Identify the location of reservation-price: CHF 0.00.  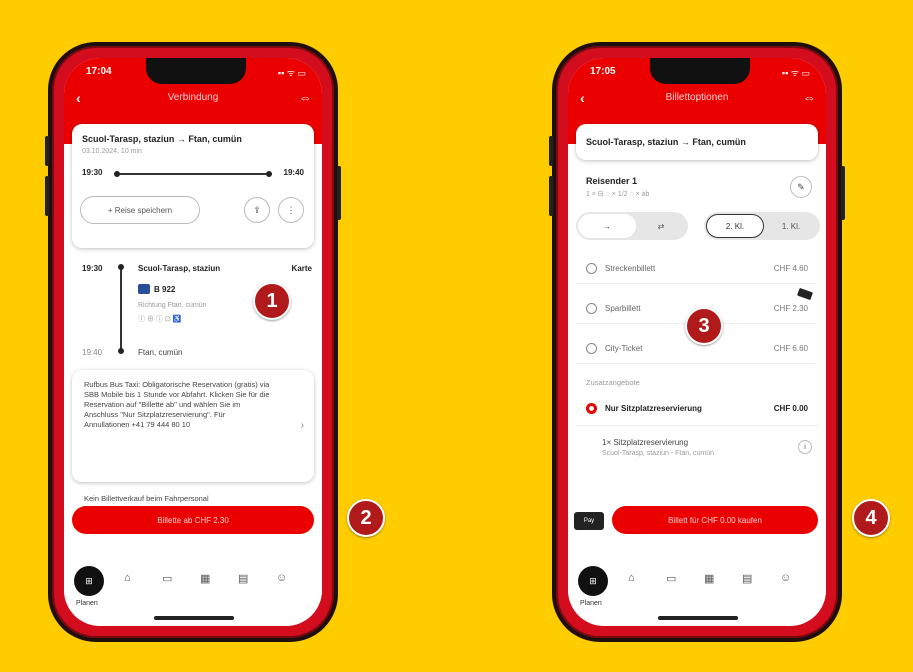
(790, 408).